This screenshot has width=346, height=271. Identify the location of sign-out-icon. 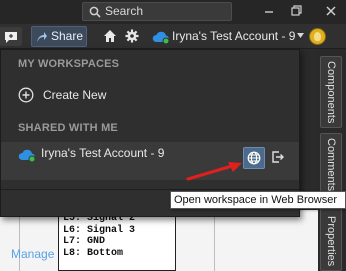
(278, 157).